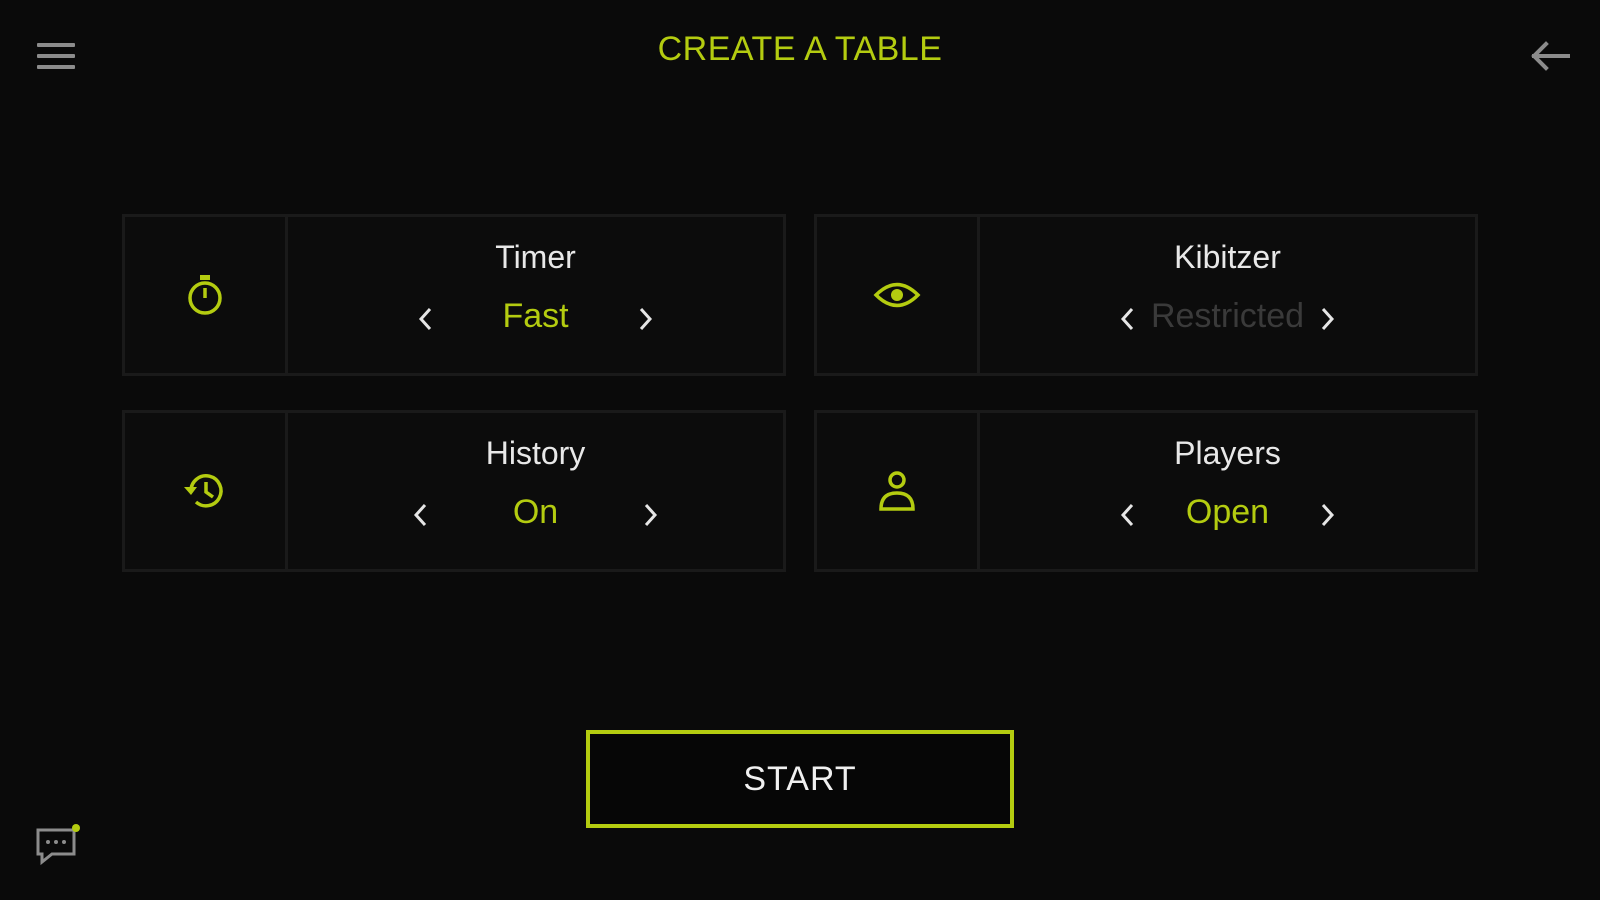  I want to click on players-label: Players, so click(1227, 453).